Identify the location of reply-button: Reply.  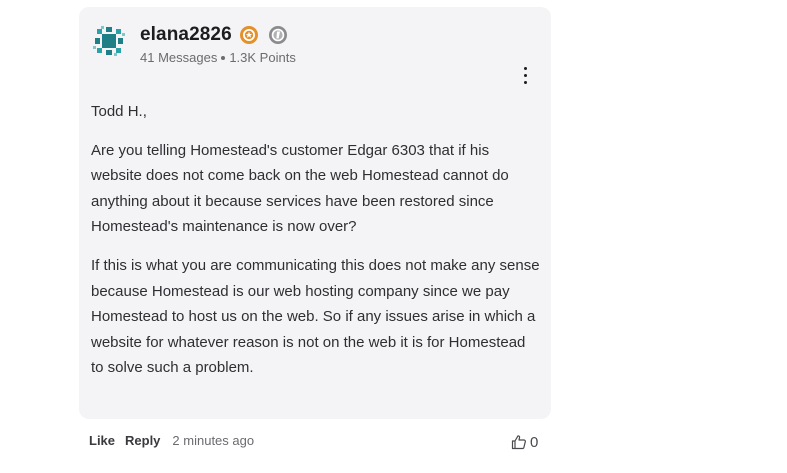
(142, 440).